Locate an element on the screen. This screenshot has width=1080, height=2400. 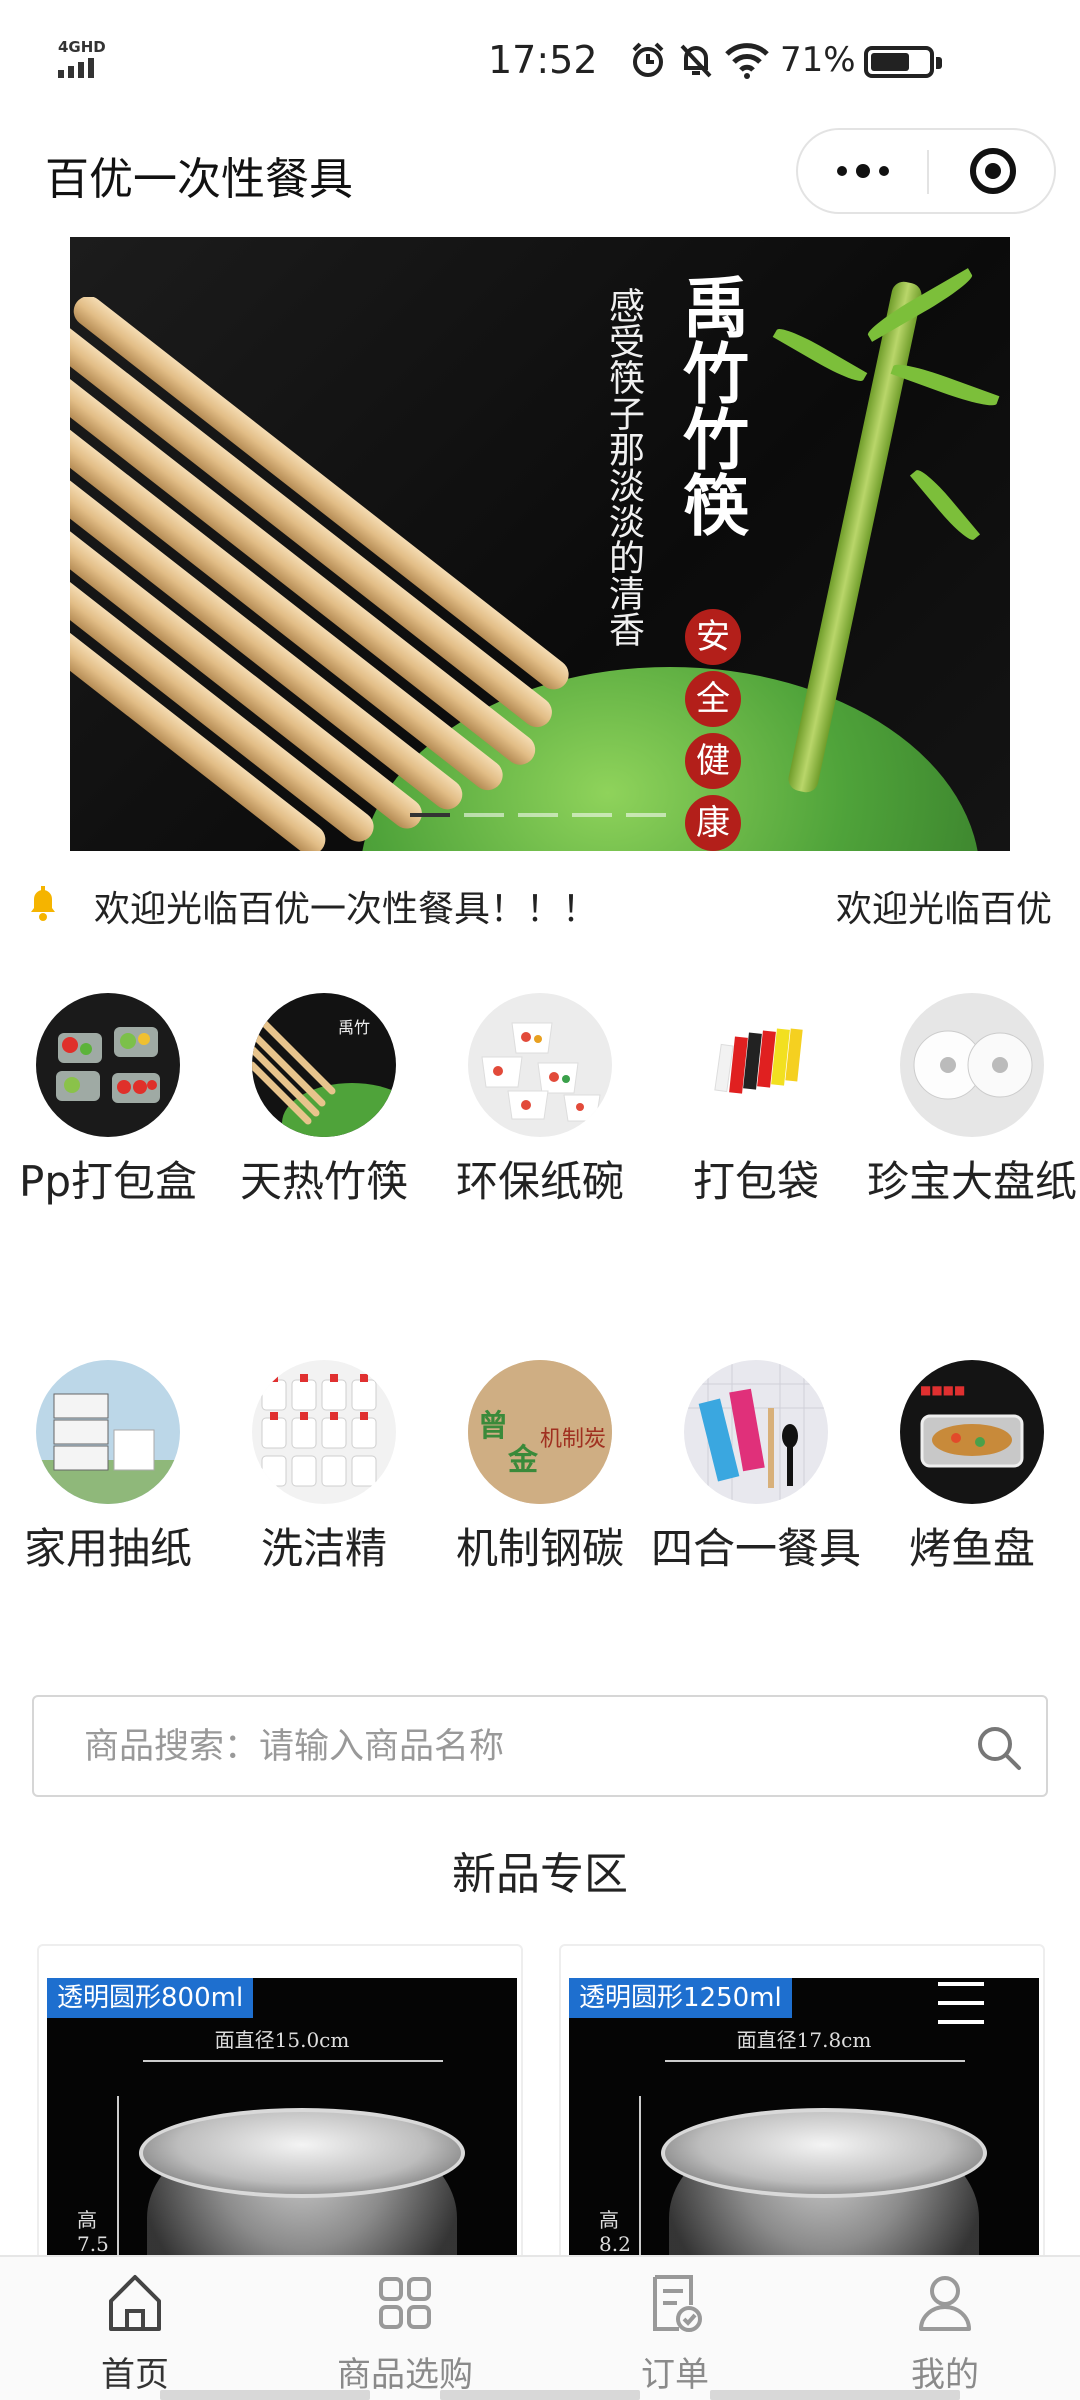
pp-box-photo is located at coordinates (108, 1065).